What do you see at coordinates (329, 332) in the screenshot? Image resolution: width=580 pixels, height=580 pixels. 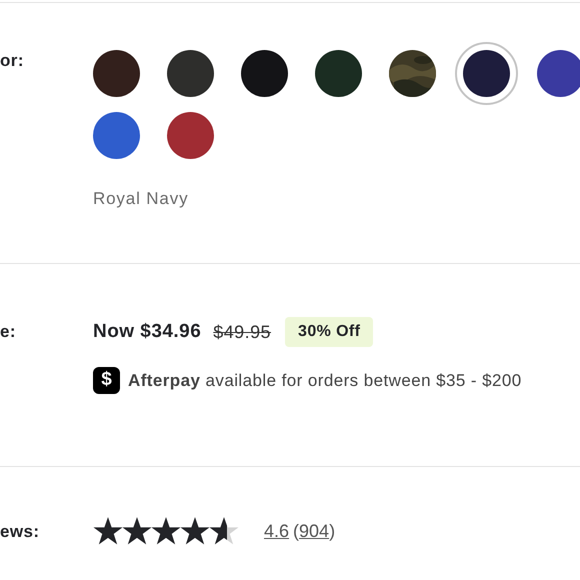 I see `discount-badge: 30% Off` at bounding box center [329, 332].